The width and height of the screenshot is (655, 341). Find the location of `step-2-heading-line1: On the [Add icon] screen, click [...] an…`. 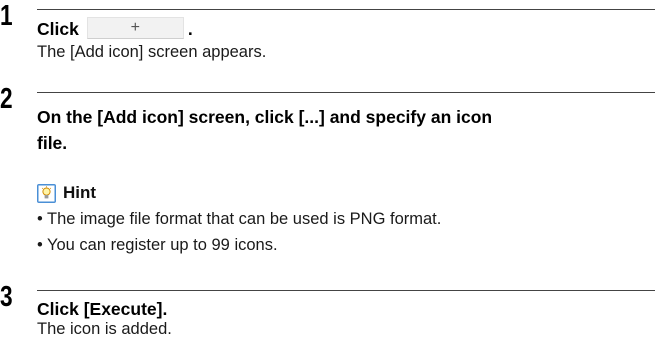

step-2-heading-line1: On the [Add icon] screen, click [...] an… is located at coordinates (265, 117).